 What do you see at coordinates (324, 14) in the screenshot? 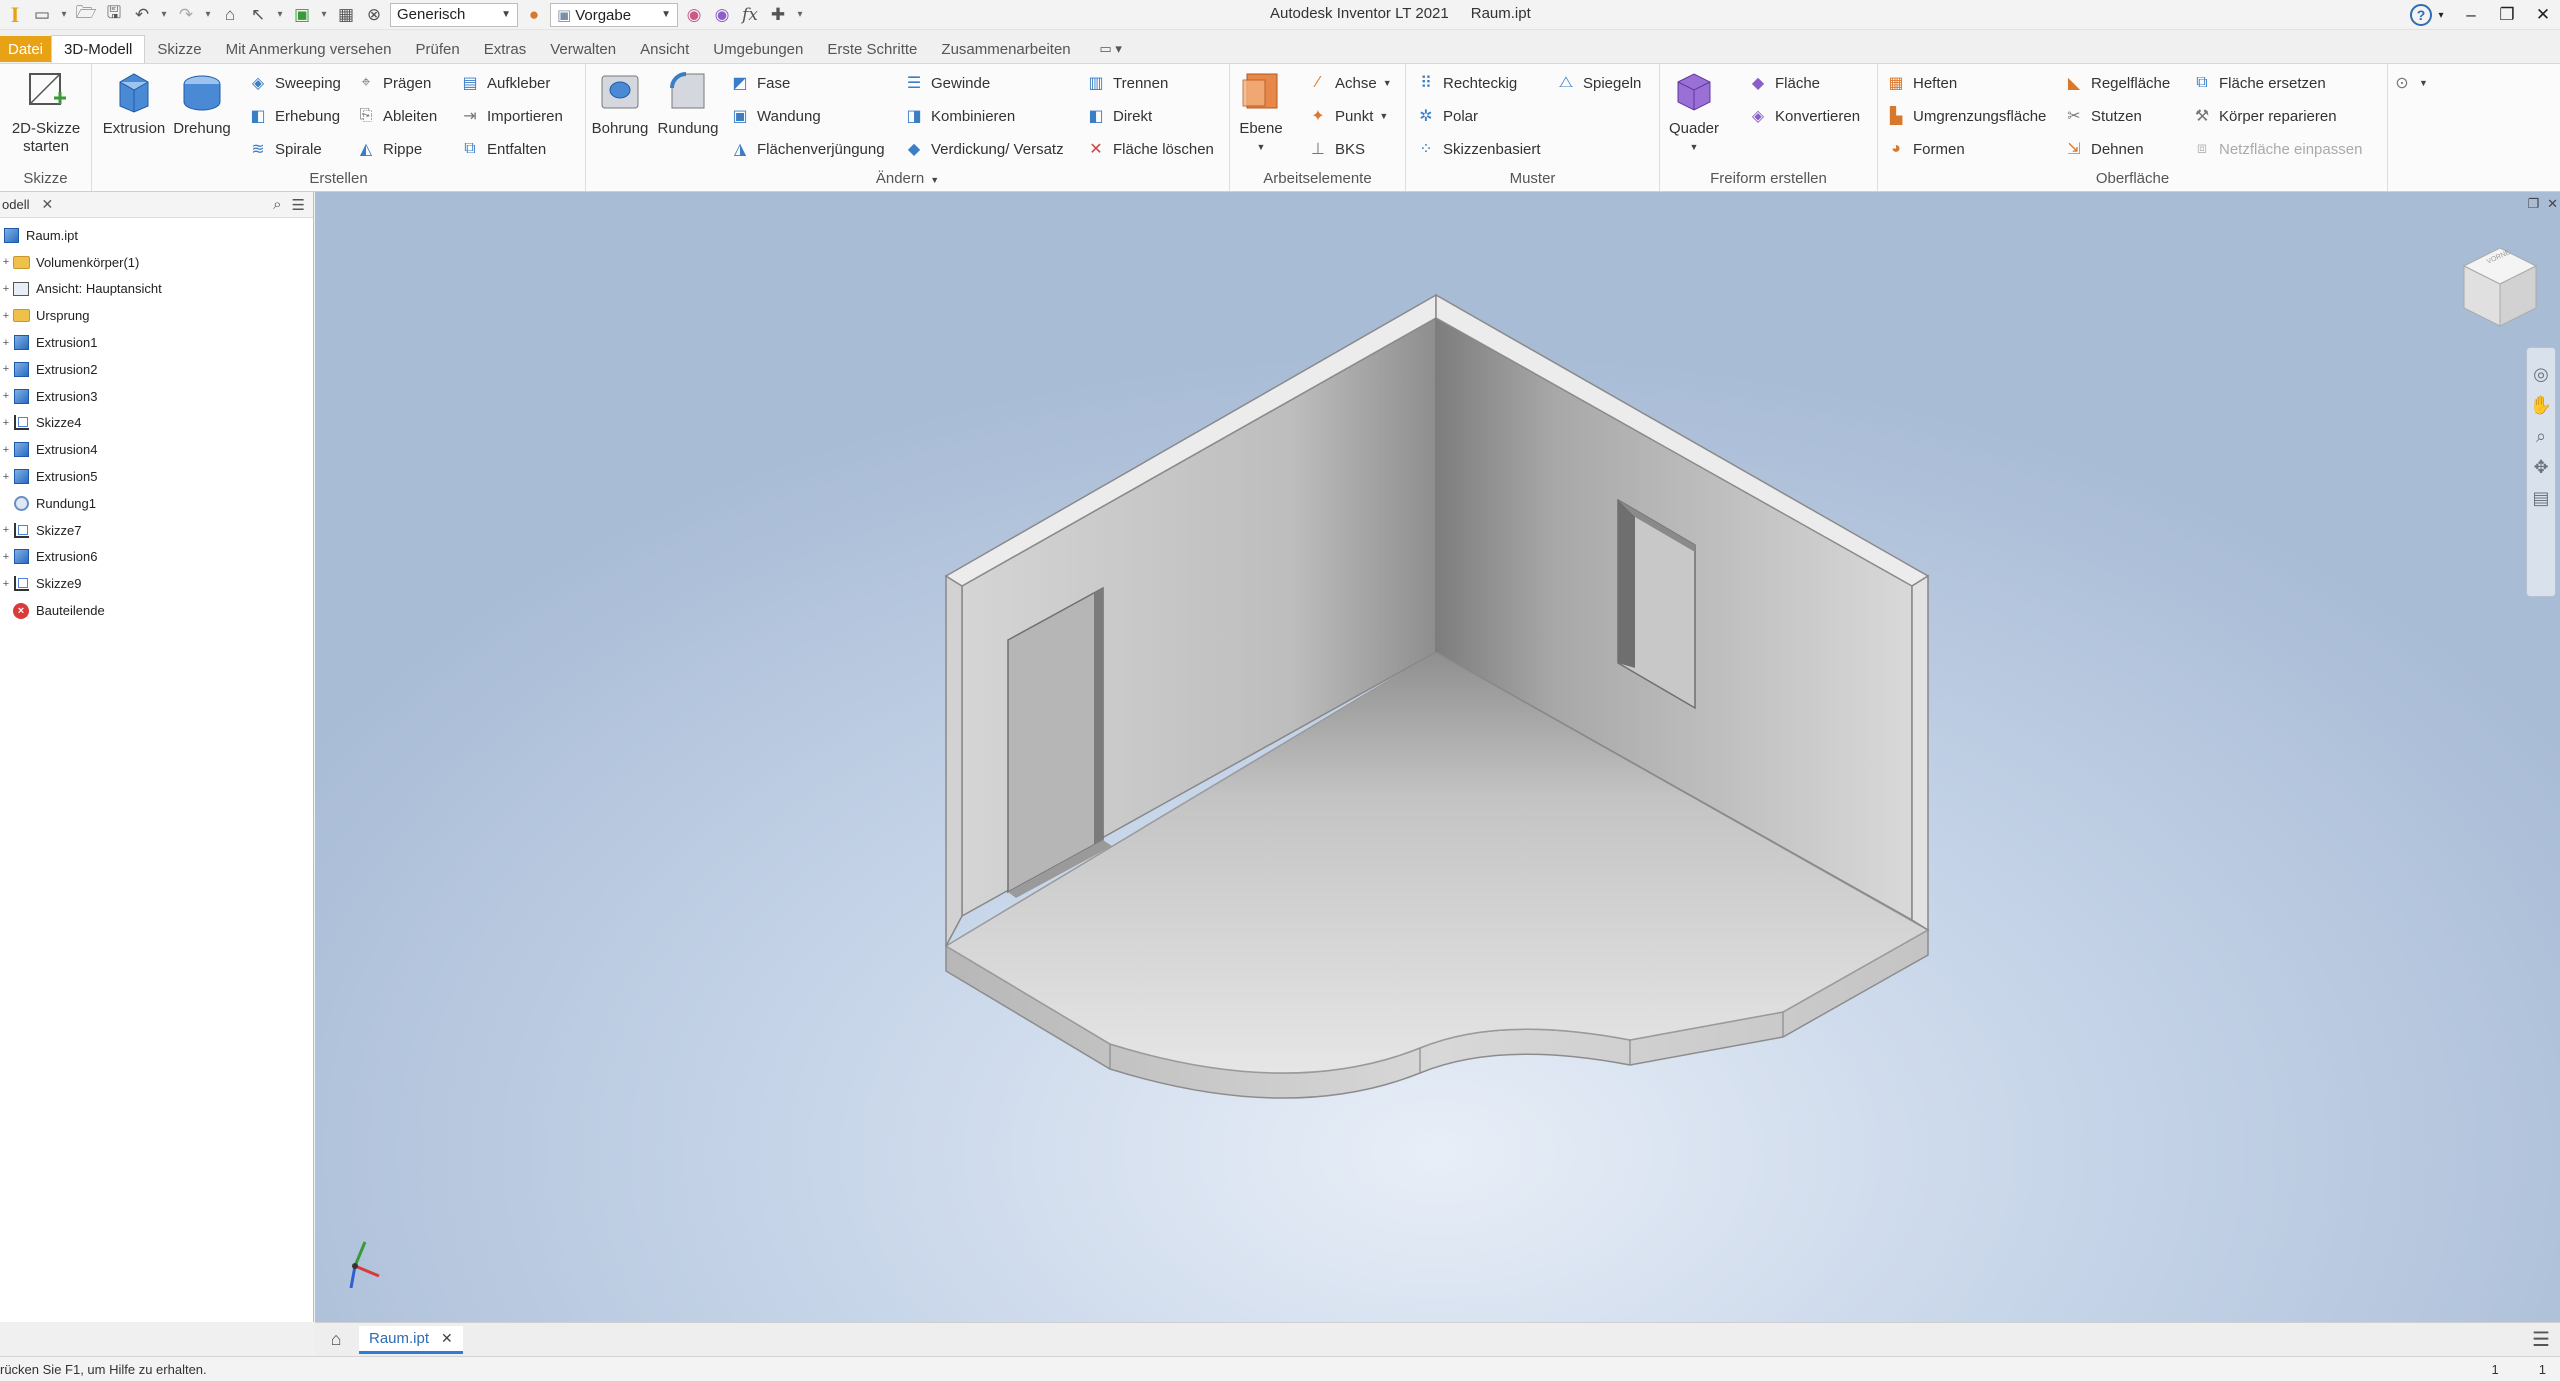
I see `update-dropdown-icon: ▾` at bounding box center [324, 14].